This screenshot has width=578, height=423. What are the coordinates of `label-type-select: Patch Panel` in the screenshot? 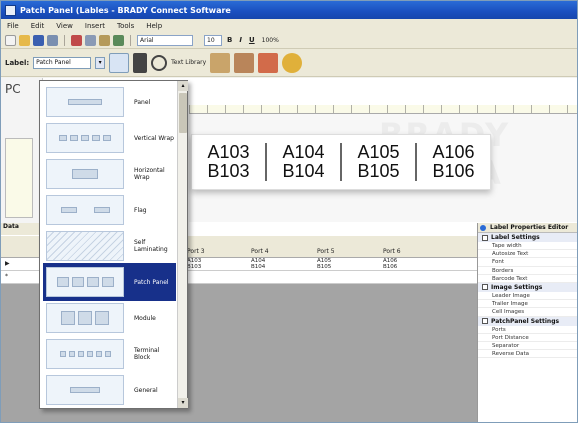 It's located at (62, 62).